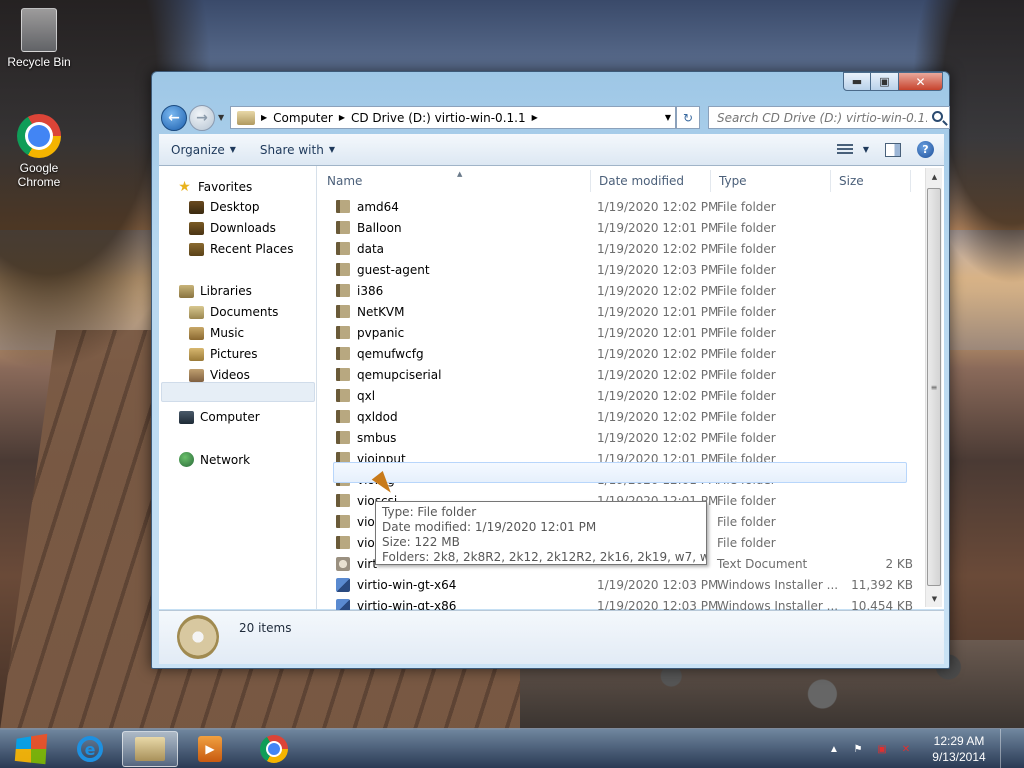  I want to click on action-center-flag-icon: ⚑, so click(858, 749).